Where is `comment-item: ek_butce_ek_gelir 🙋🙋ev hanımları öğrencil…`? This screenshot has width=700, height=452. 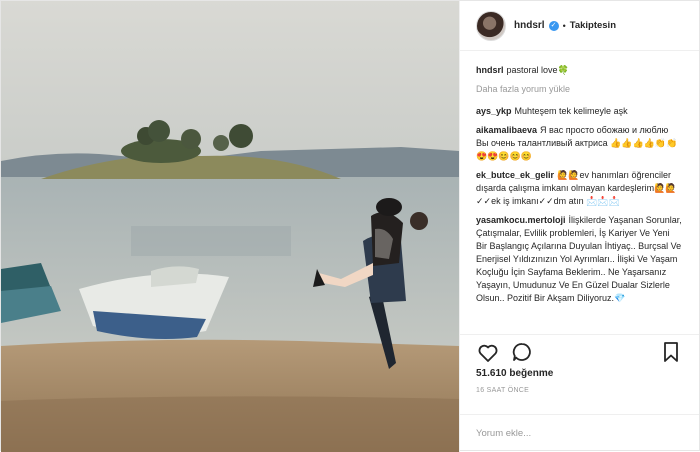 comment-item: ek_butce_ek_gelir 🙋🙋ev hanımları öğrencil… is located at coordinates (579, 188).